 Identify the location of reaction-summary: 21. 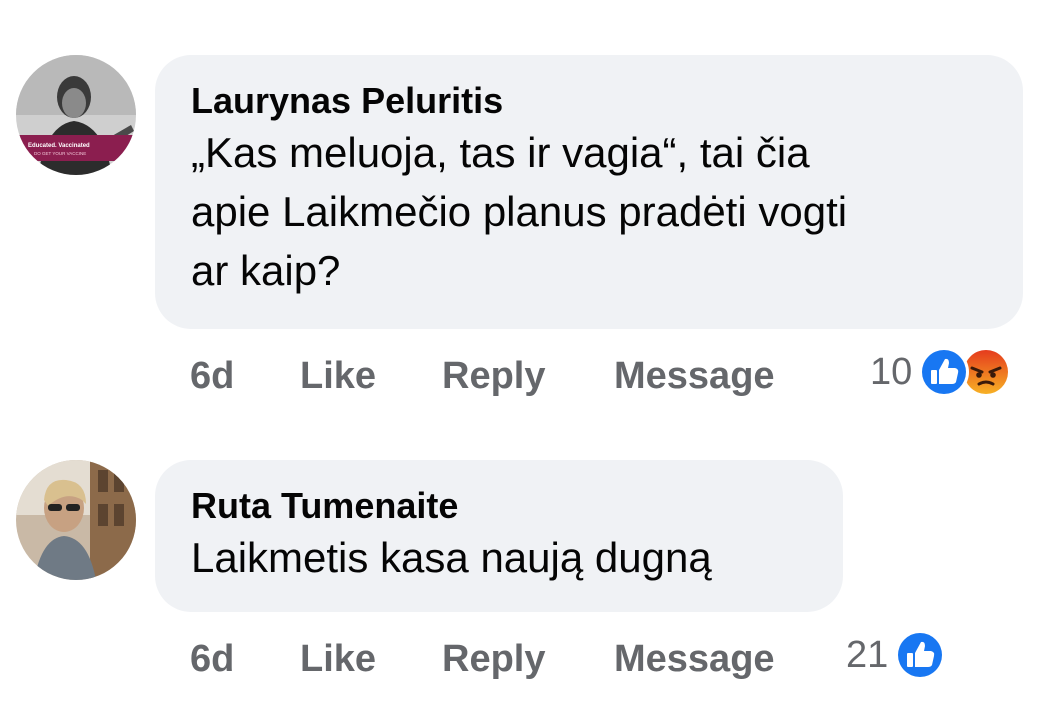
(896, 655).